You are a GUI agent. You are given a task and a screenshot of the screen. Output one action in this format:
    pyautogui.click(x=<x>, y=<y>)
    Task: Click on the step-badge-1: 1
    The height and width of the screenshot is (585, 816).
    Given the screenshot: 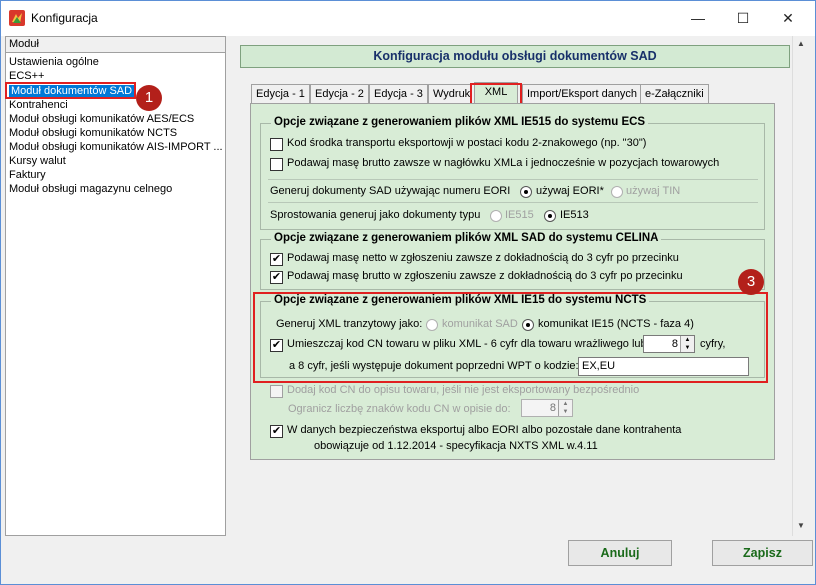 What is the action you would take?
    pyautogui.click(x=149, y=98)
    